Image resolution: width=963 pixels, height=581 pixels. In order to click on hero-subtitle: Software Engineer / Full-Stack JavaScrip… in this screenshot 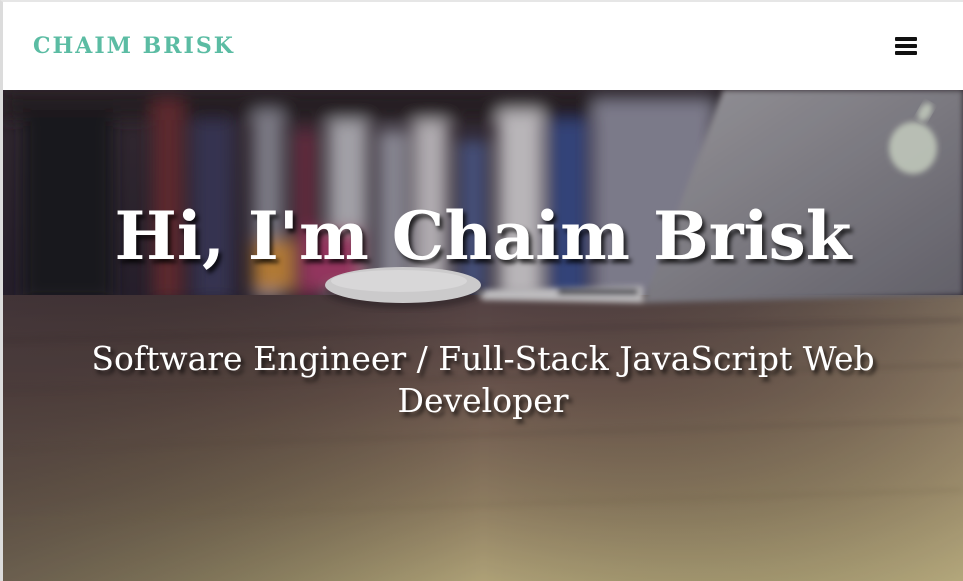, I will do `click(483, 379)`.